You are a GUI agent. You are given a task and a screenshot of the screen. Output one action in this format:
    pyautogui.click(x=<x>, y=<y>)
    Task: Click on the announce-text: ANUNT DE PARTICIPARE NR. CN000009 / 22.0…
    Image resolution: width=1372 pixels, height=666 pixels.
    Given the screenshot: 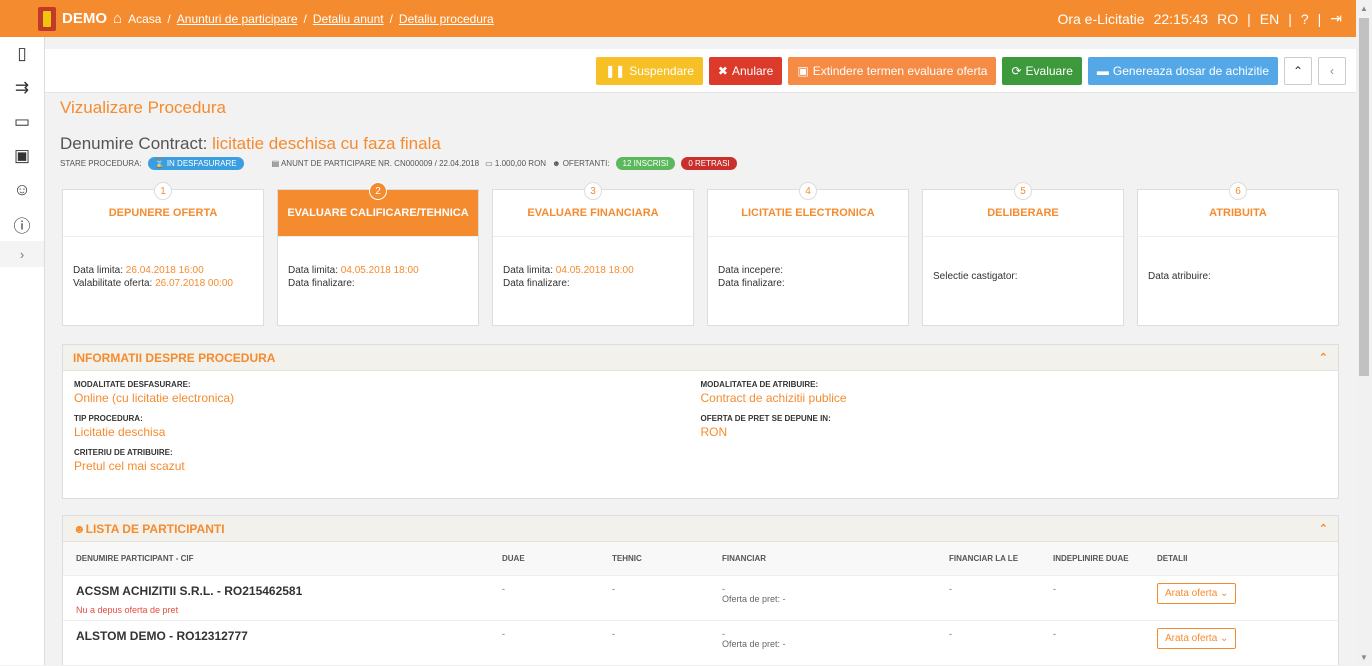 What is the action you would take?
    pyautogui.click(x=380, y=163)
    